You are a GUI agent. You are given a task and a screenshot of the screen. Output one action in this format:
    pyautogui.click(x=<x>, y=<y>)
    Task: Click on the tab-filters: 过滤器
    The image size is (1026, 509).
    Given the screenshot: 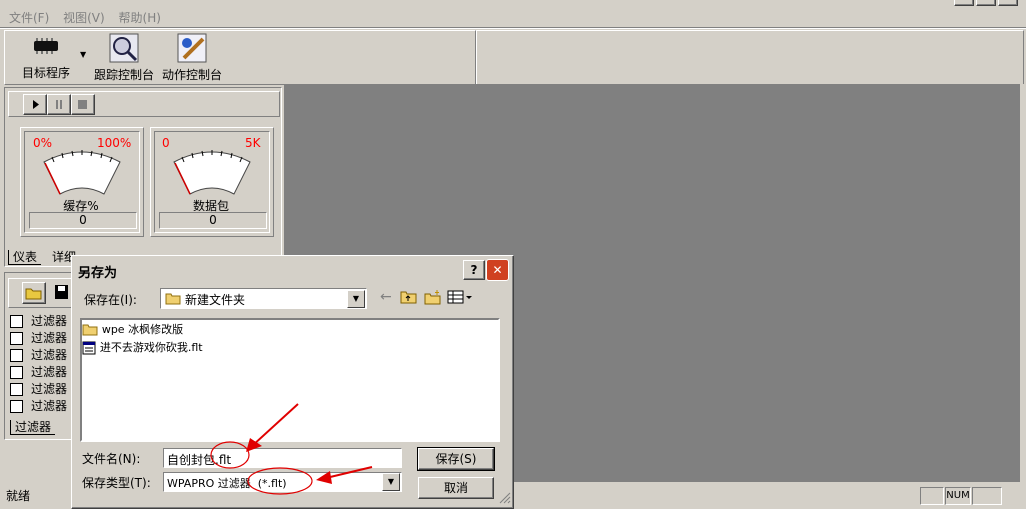 What is the action you would take?
    pyautogui.click(x=33, y=427)
    